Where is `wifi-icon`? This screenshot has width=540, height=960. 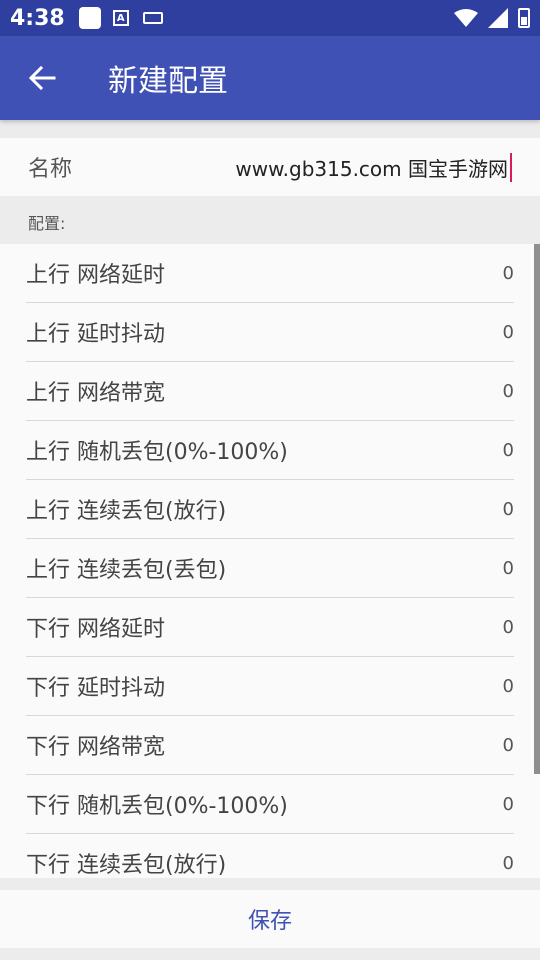
wifi-icon is located at coordinates (466, 18).